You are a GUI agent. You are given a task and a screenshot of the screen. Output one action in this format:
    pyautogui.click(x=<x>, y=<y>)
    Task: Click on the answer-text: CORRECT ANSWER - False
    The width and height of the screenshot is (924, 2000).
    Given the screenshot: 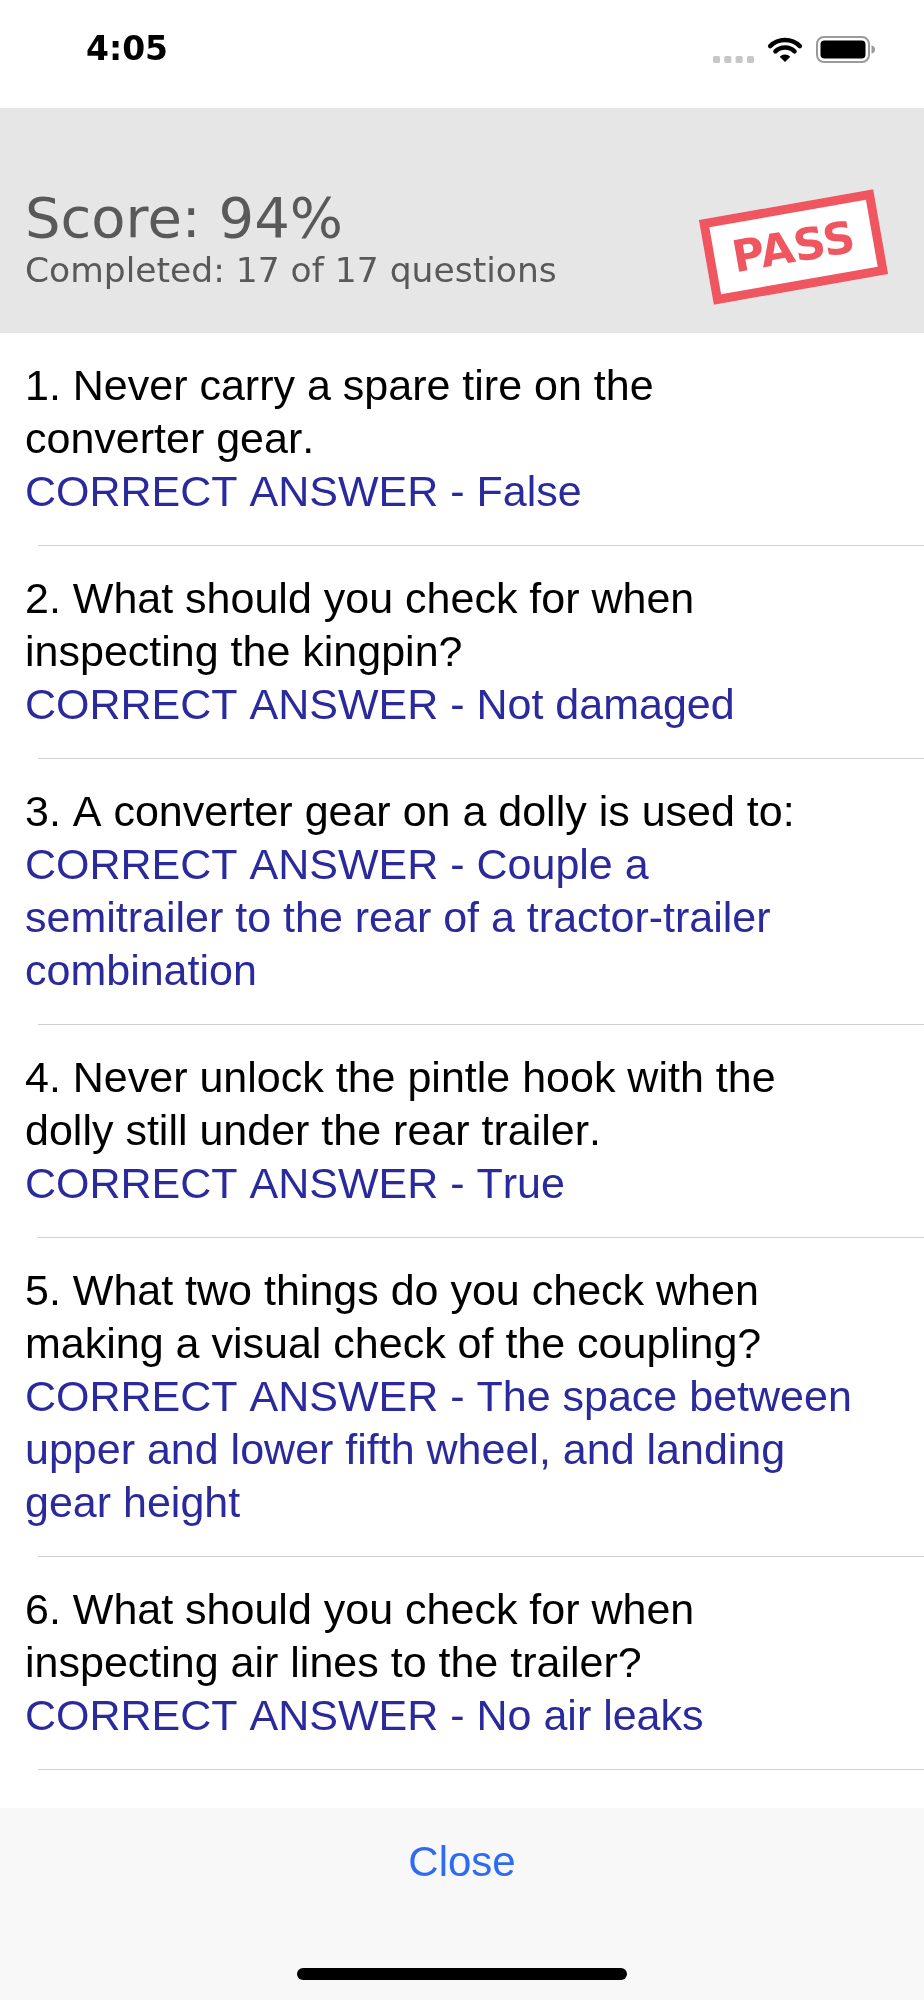 What is the action you would take?
    pyautogui.click(x=303, y=491)
    